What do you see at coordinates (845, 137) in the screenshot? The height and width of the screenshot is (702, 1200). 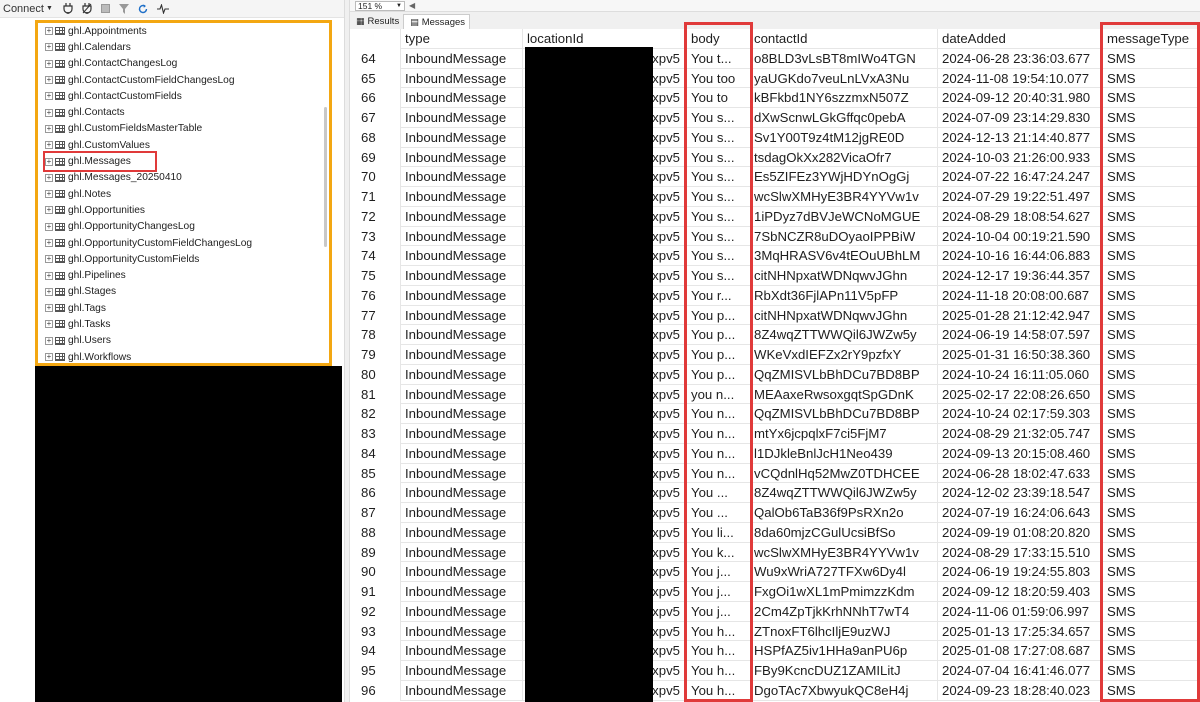 I see `cell-contactid: Sv1Y00T9z4tM12jgRE0D` at bounding box center [845, 137].